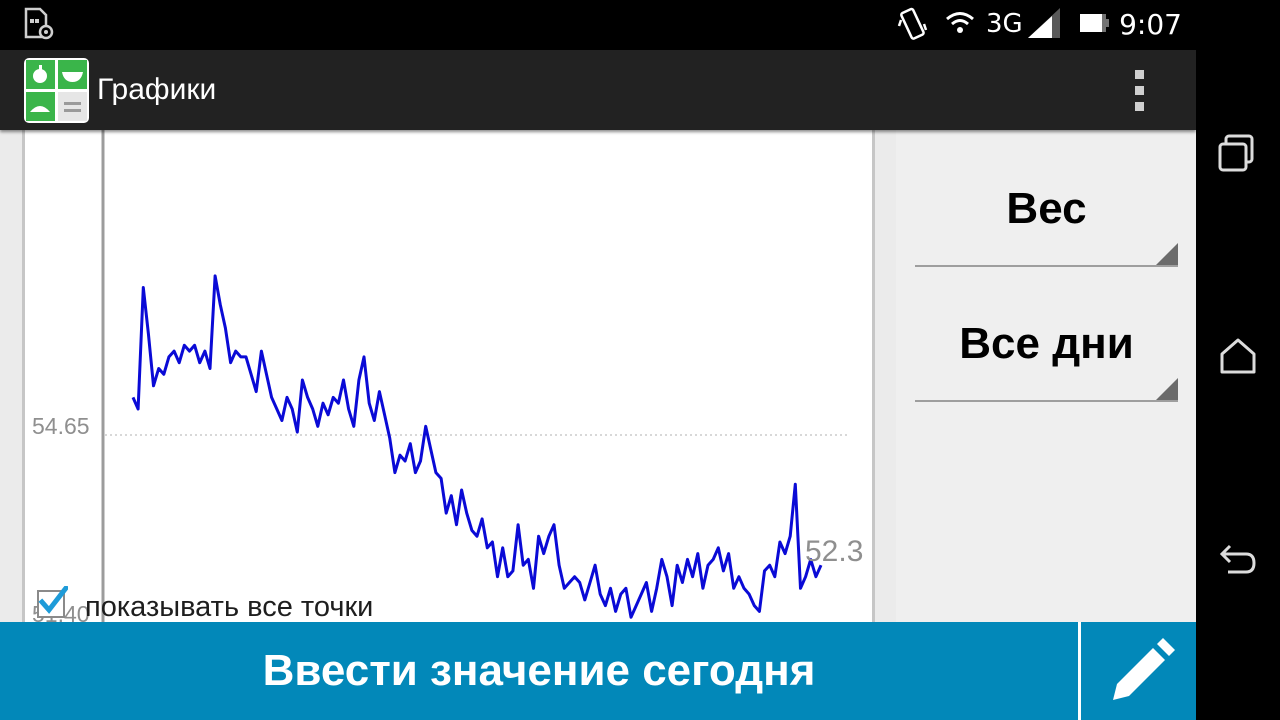  What do you see at coordinates (1140, 91) in the screenshot?
I see `overflow-menu-icon` at bounding box center [1140, 91].